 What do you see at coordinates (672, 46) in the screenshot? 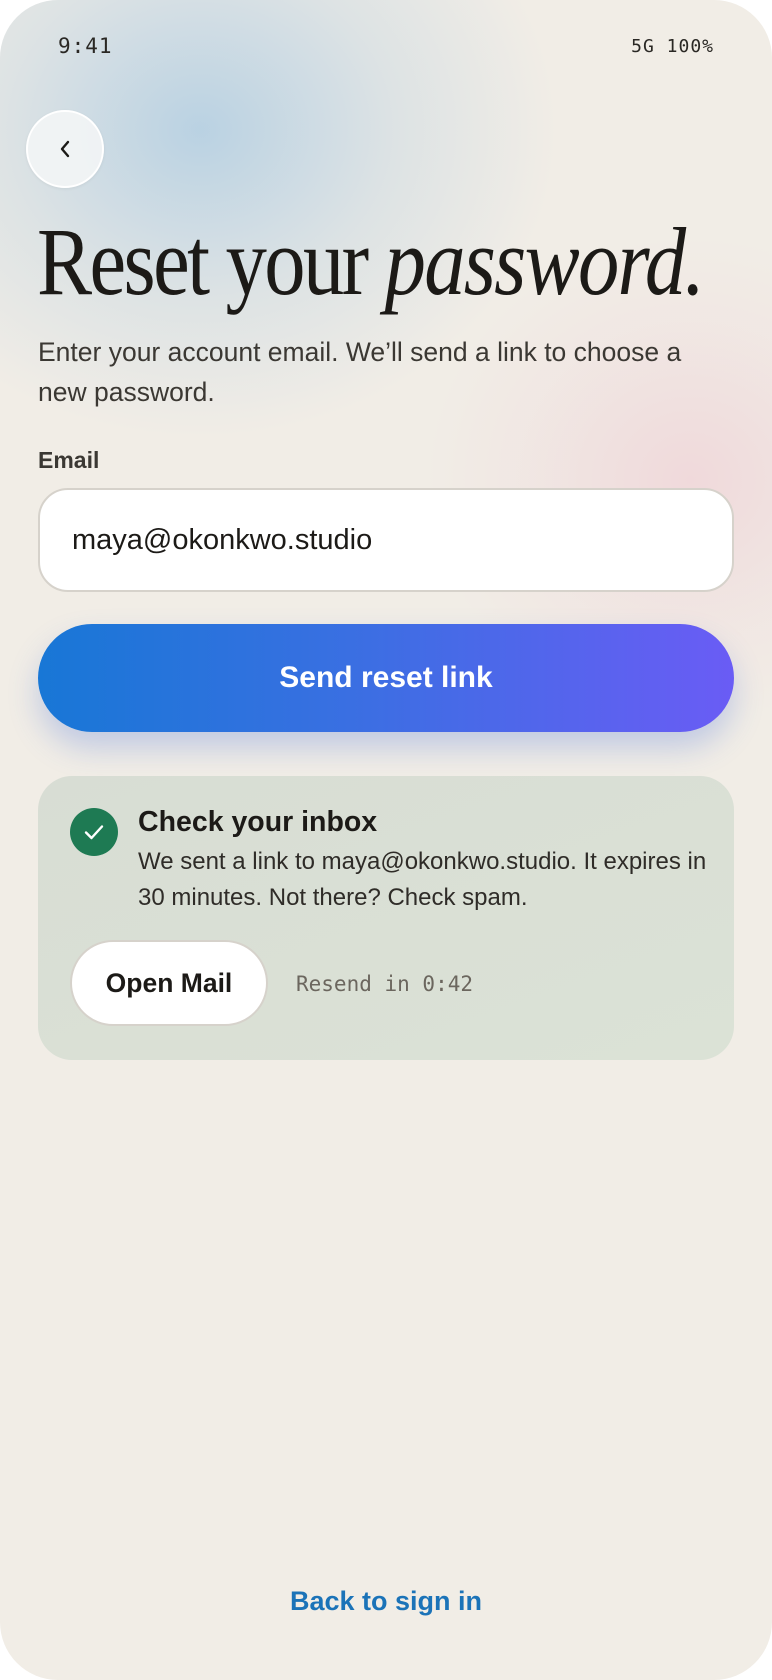
I see `status-network-battery: 5G 100%` at bounding box center [672, 46].